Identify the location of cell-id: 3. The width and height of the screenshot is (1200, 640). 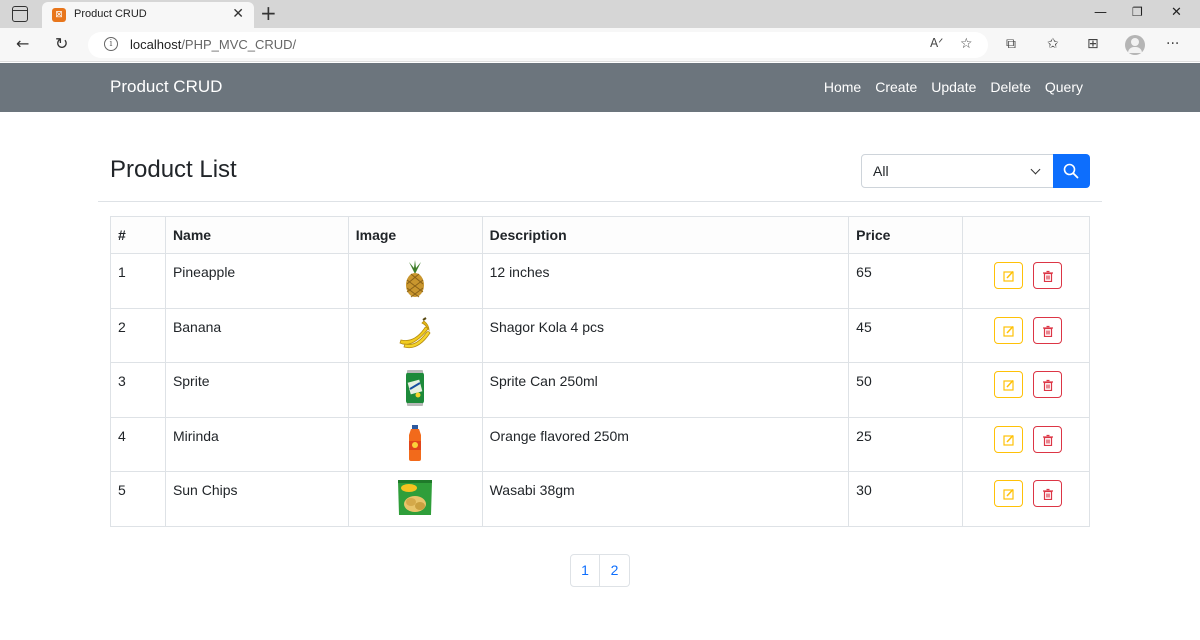
(138, 390).